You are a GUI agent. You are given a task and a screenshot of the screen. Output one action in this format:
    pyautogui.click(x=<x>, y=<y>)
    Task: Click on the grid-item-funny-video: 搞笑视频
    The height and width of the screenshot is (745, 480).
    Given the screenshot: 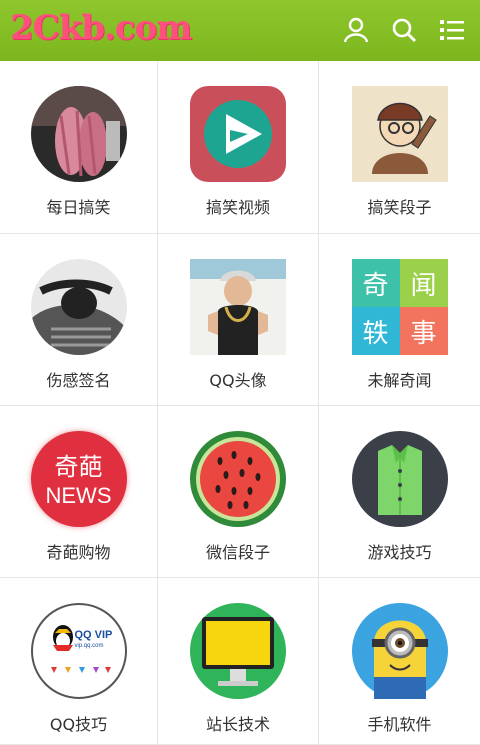 What is the action you would take?
    pyautogui.click(x=238, y=147)
    